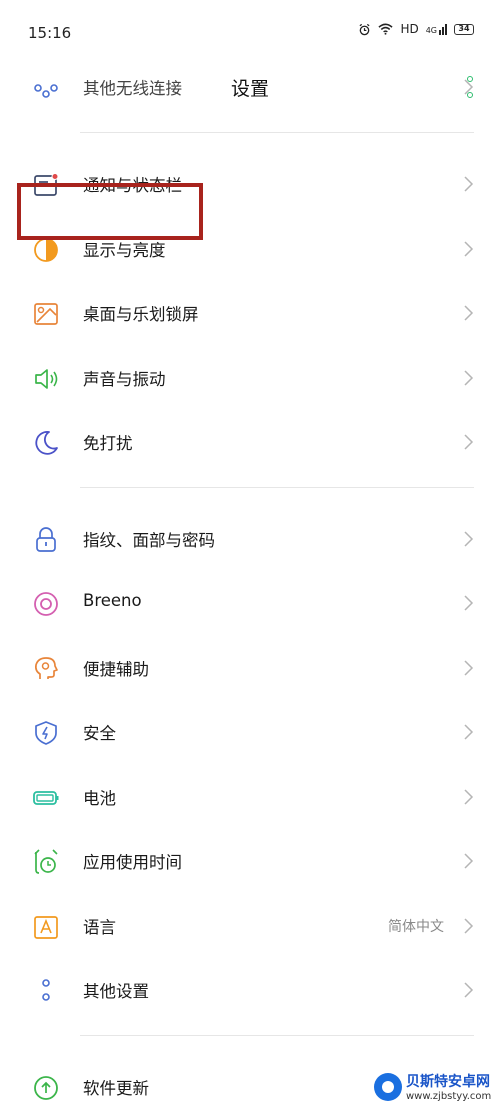  I want to click on settings-item-safety: 安全, so click(250, 732).